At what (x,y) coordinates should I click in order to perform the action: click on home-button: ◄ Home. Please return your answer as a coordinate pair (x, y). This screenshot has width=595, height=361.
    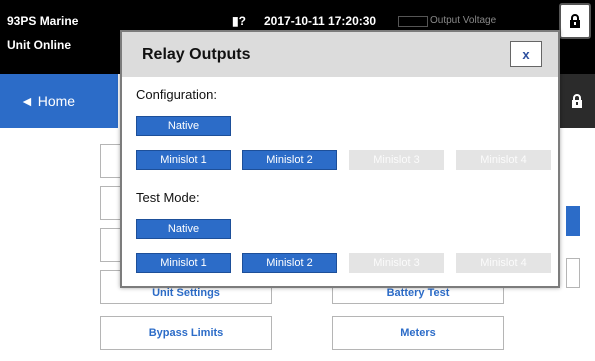
    Looking at the image, I should click on (59, 101).